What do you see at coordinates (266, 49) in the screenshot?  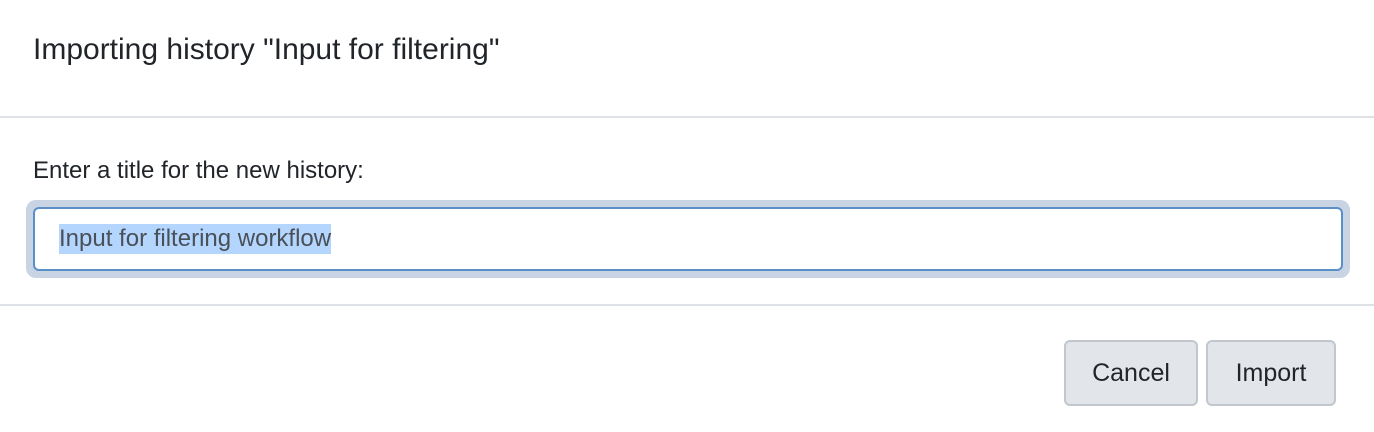 I see `dialog-title: Importing history "Input for filtering"` at bounding box center [266, 49].